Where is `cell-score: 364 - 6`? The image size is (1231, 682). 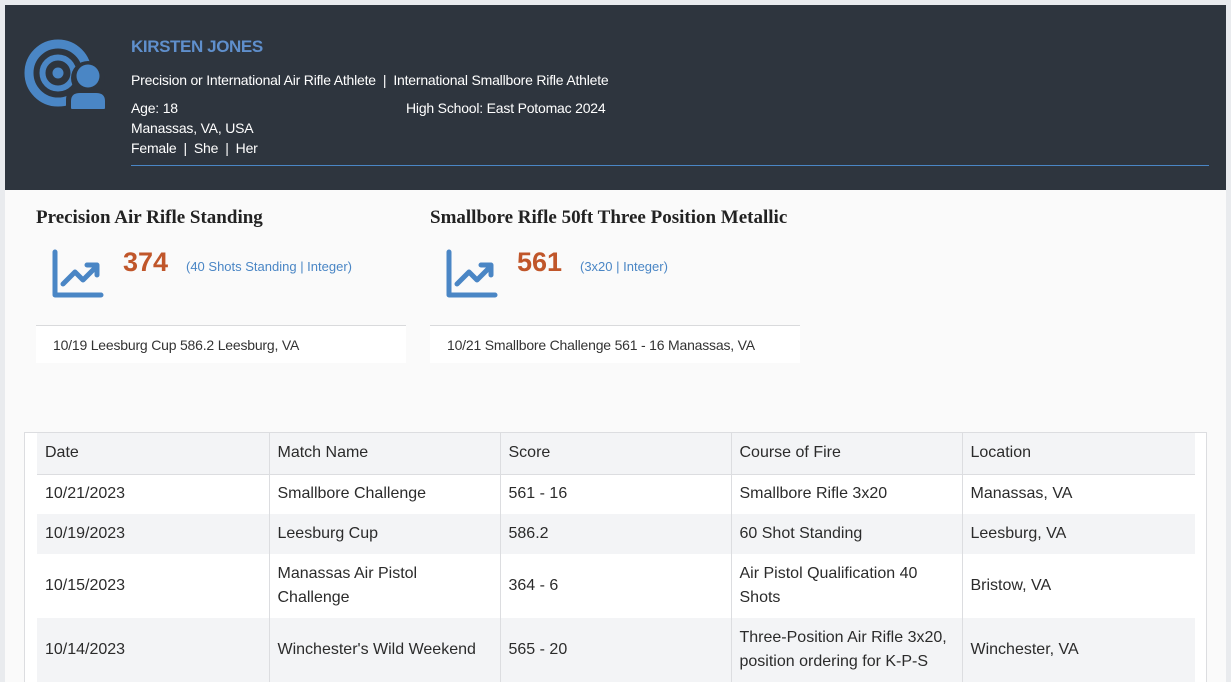
cell-score: 364 - 6 is located at coordinates (616, 586).